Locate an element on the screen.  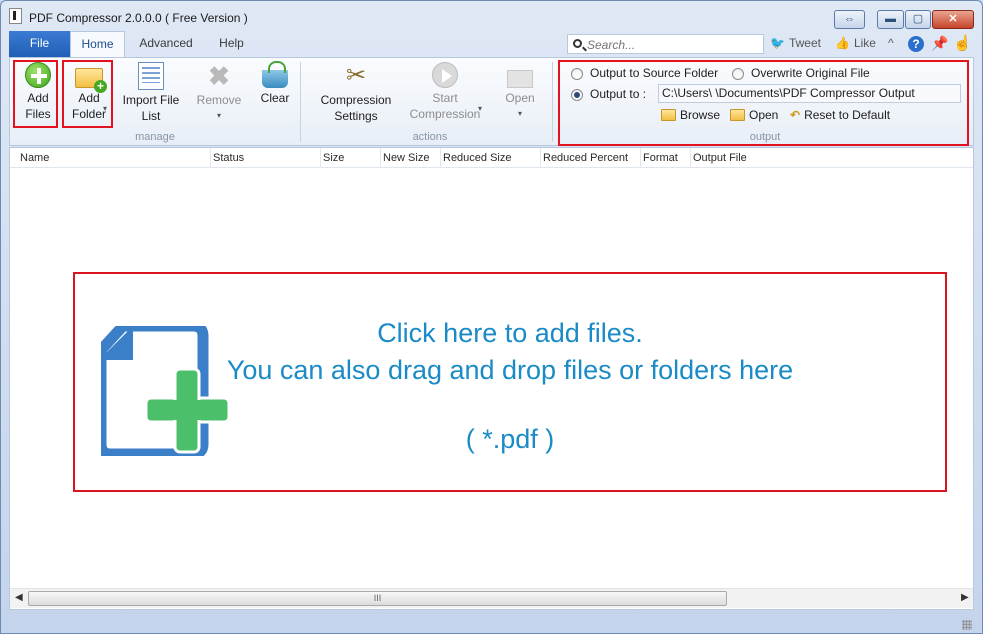
browse-button: Browse is located at coordinates (690, 115).